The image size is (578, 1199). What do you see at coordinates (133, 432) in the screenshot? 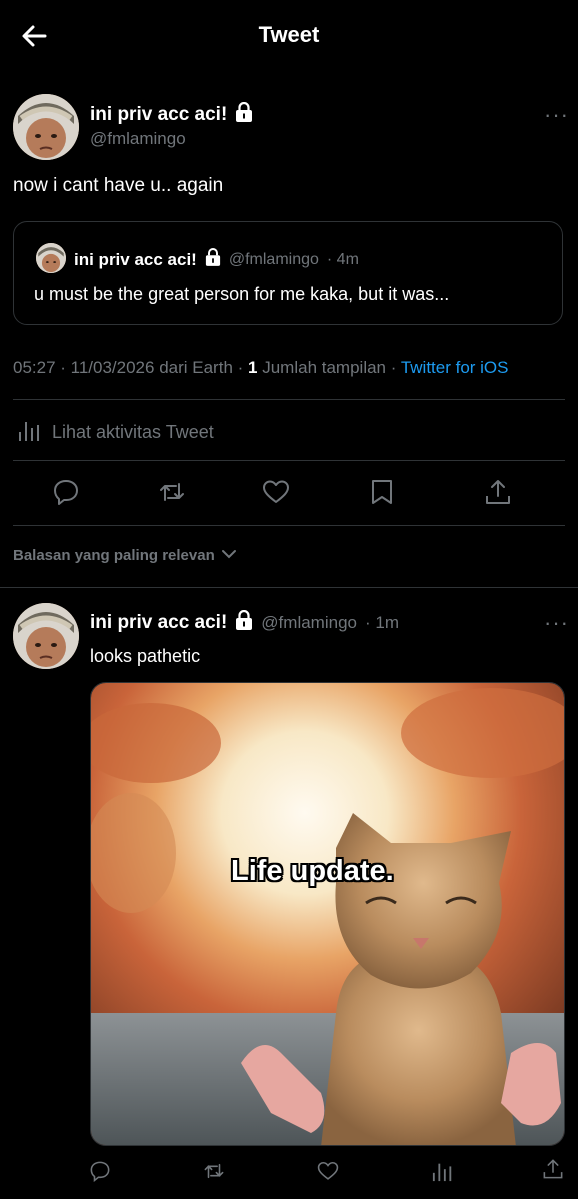
I see `activity-label: Lihat aktivitas Tweet` at bounding box center [133, 432].